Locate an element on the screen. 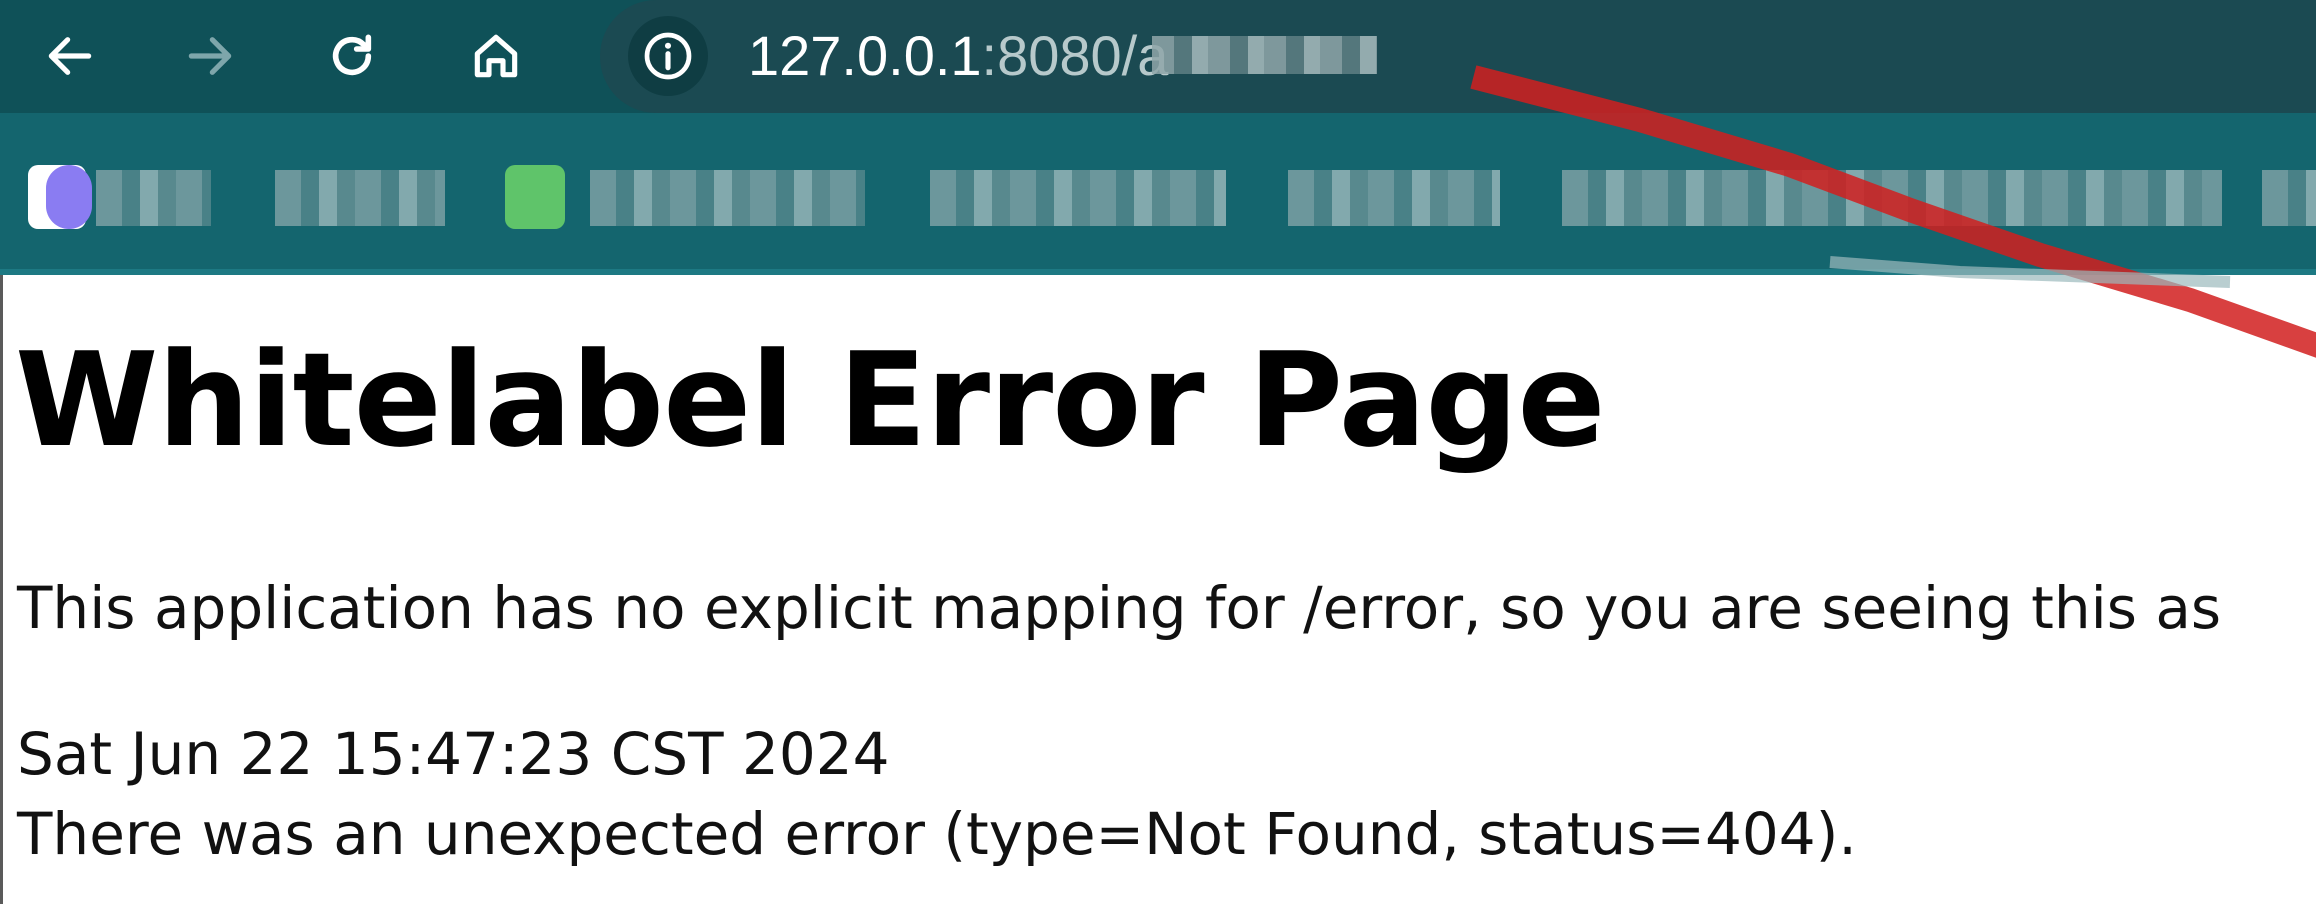 The width and height of the screenshot is (2316, 904). back-button is located at coordinates (70, 56).